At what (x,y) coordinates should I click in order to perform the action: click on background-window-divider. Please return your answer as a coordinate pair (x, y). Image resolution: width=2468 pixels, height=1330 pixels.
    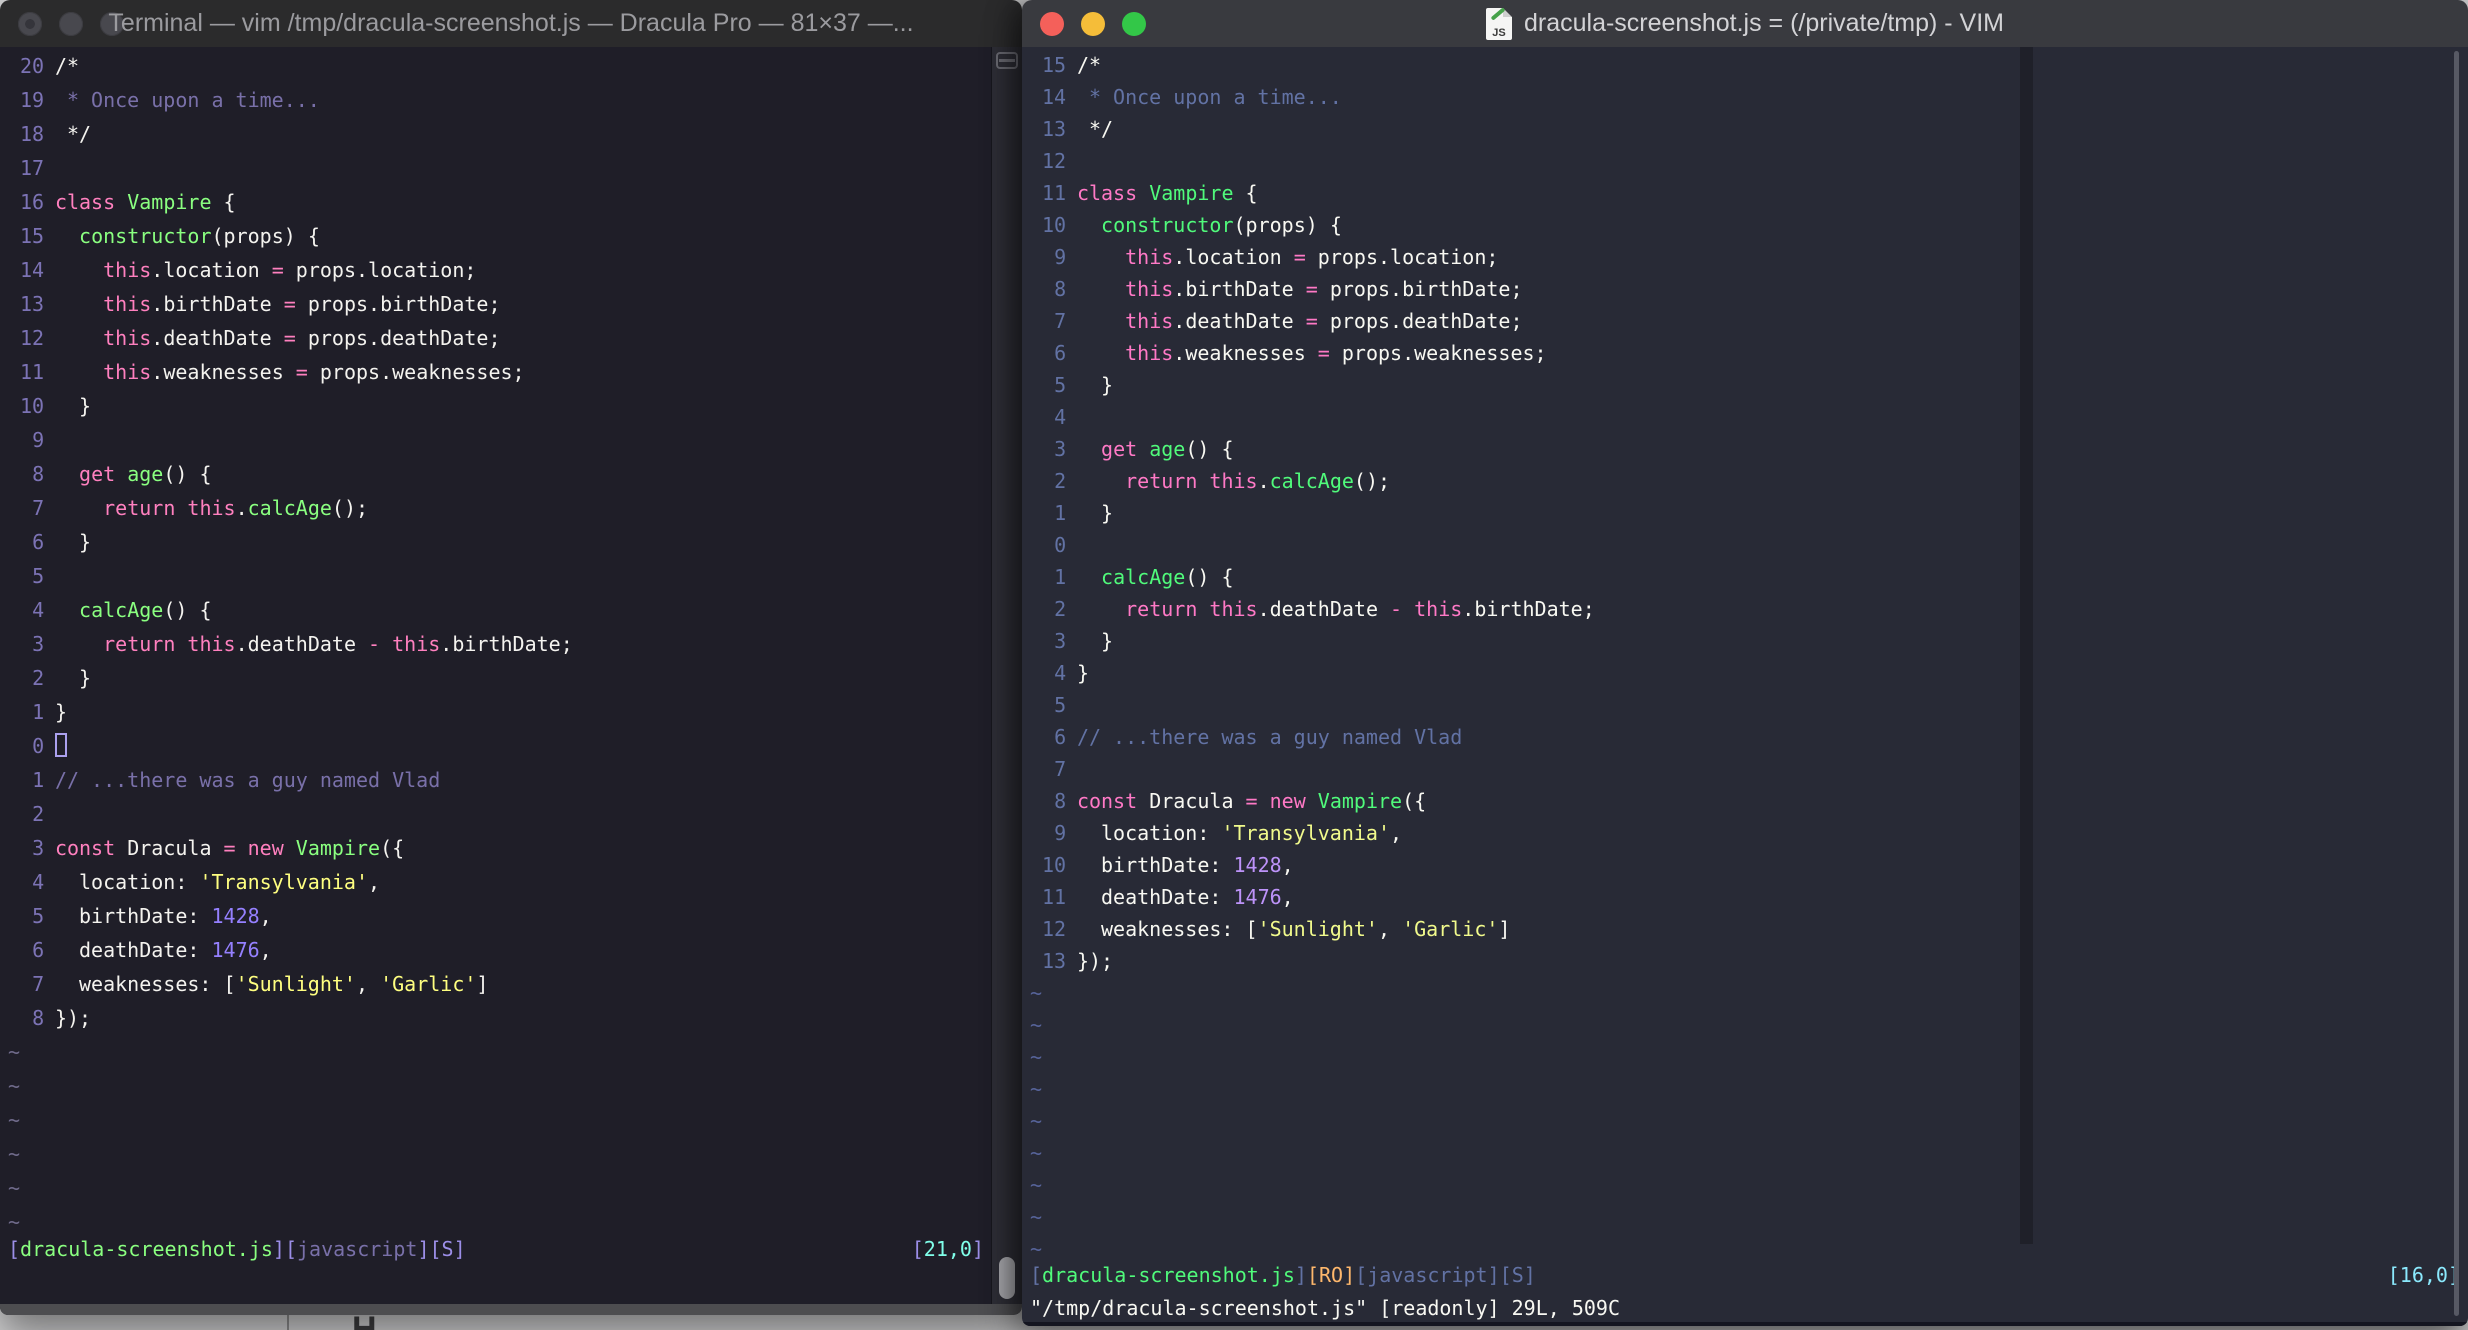
    Looking at the image, I should click on (288, 1321).